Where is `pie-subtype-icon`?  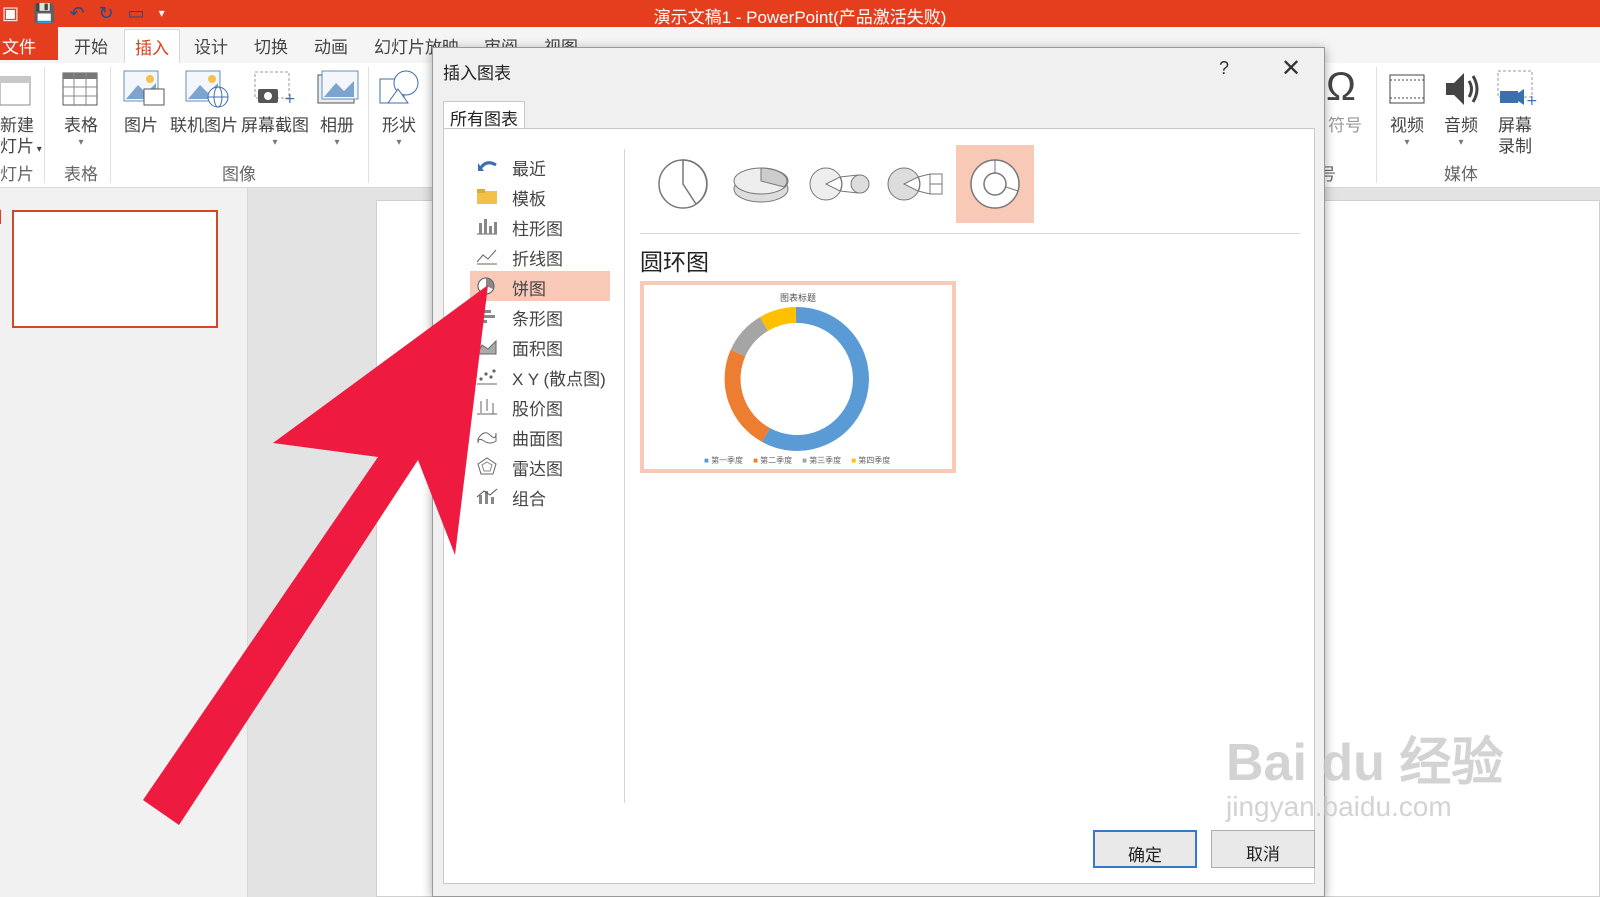 pie-subtype-icon is located at coordinates (683, 184).